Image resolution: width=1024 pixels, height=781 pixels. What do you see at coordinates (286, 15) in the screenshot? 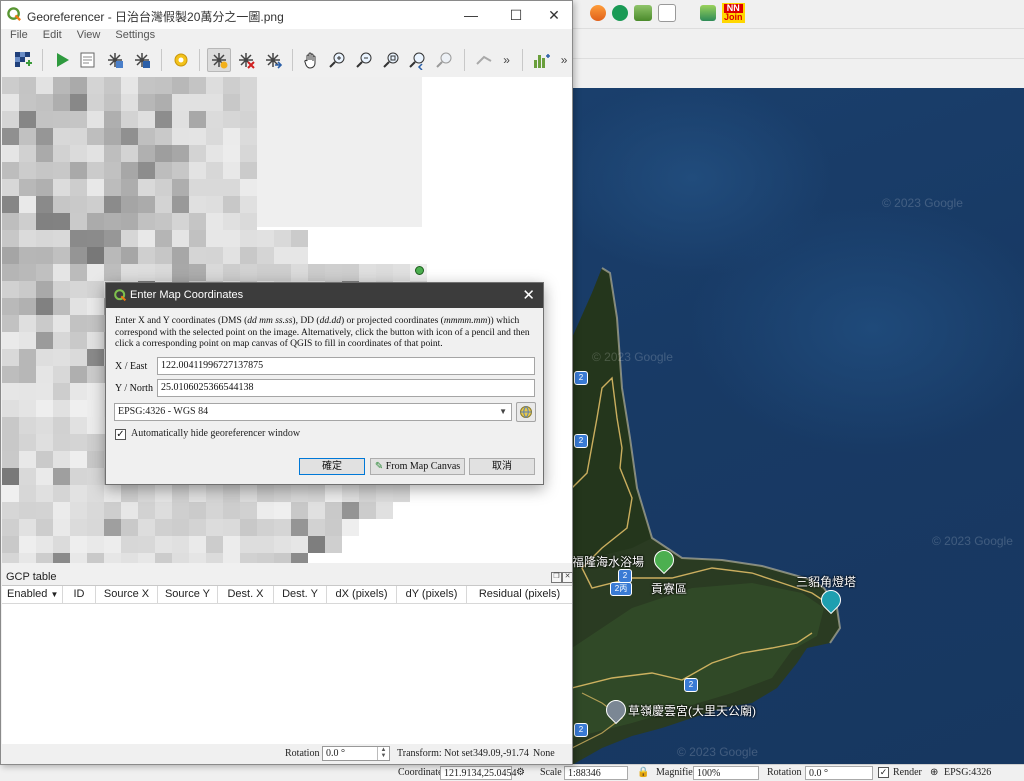
I see `georeferencer-titlebar: Georeferencer - 日治台灣假製20萬分之一圖.png — ☐ ✕` at bounding box center [286, 15].